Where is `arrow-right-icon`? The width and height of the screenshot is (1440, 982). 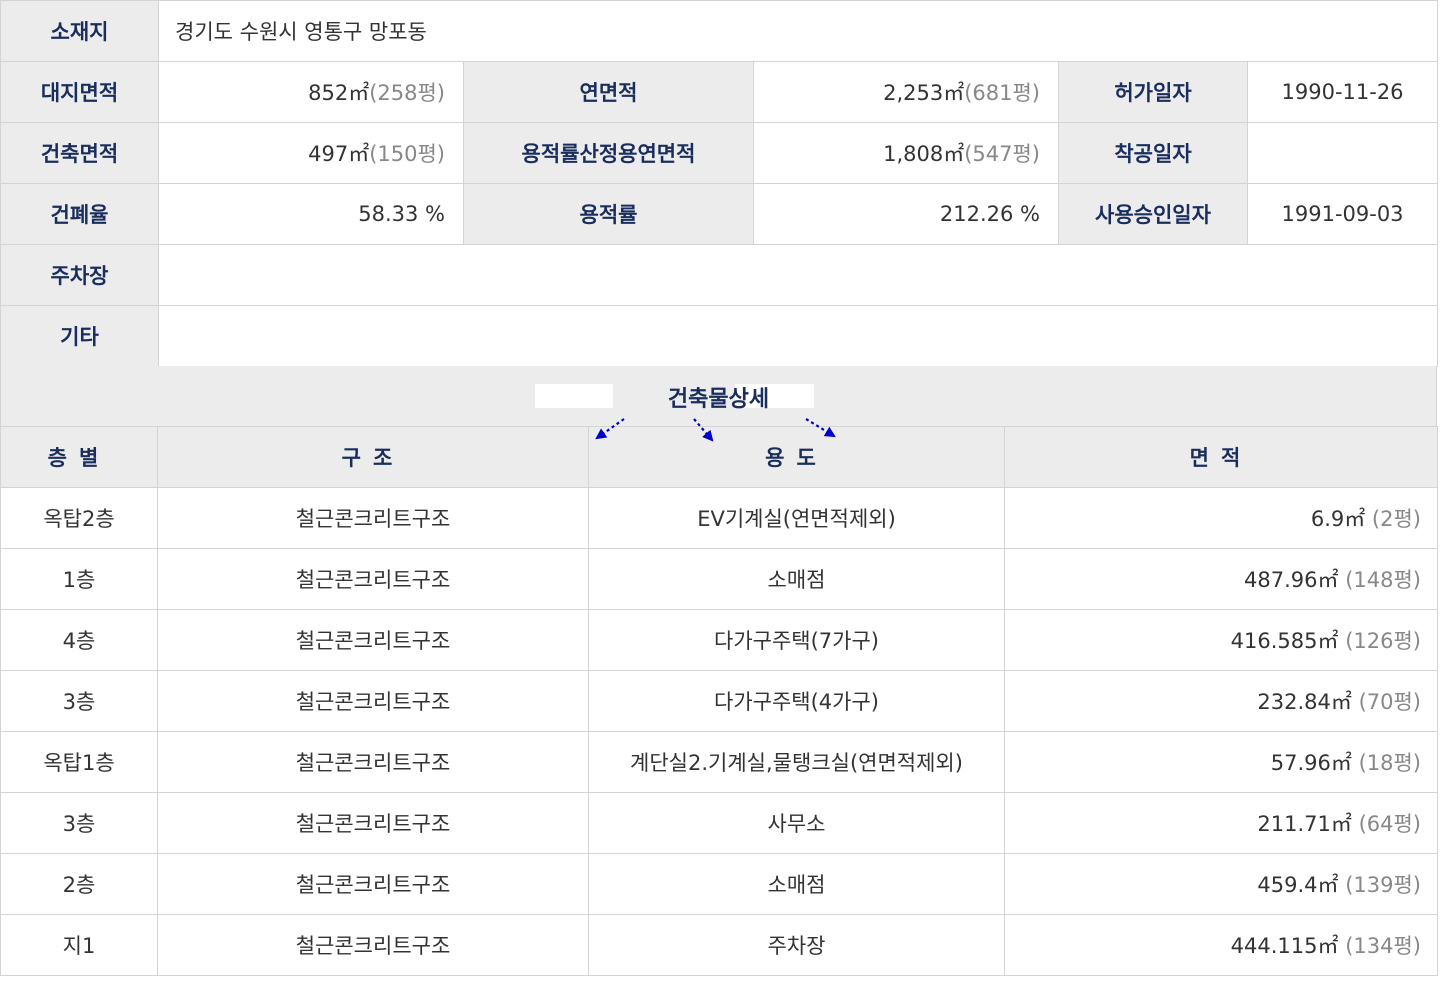
arrow-right-icon is located at coordinates (820, 428).